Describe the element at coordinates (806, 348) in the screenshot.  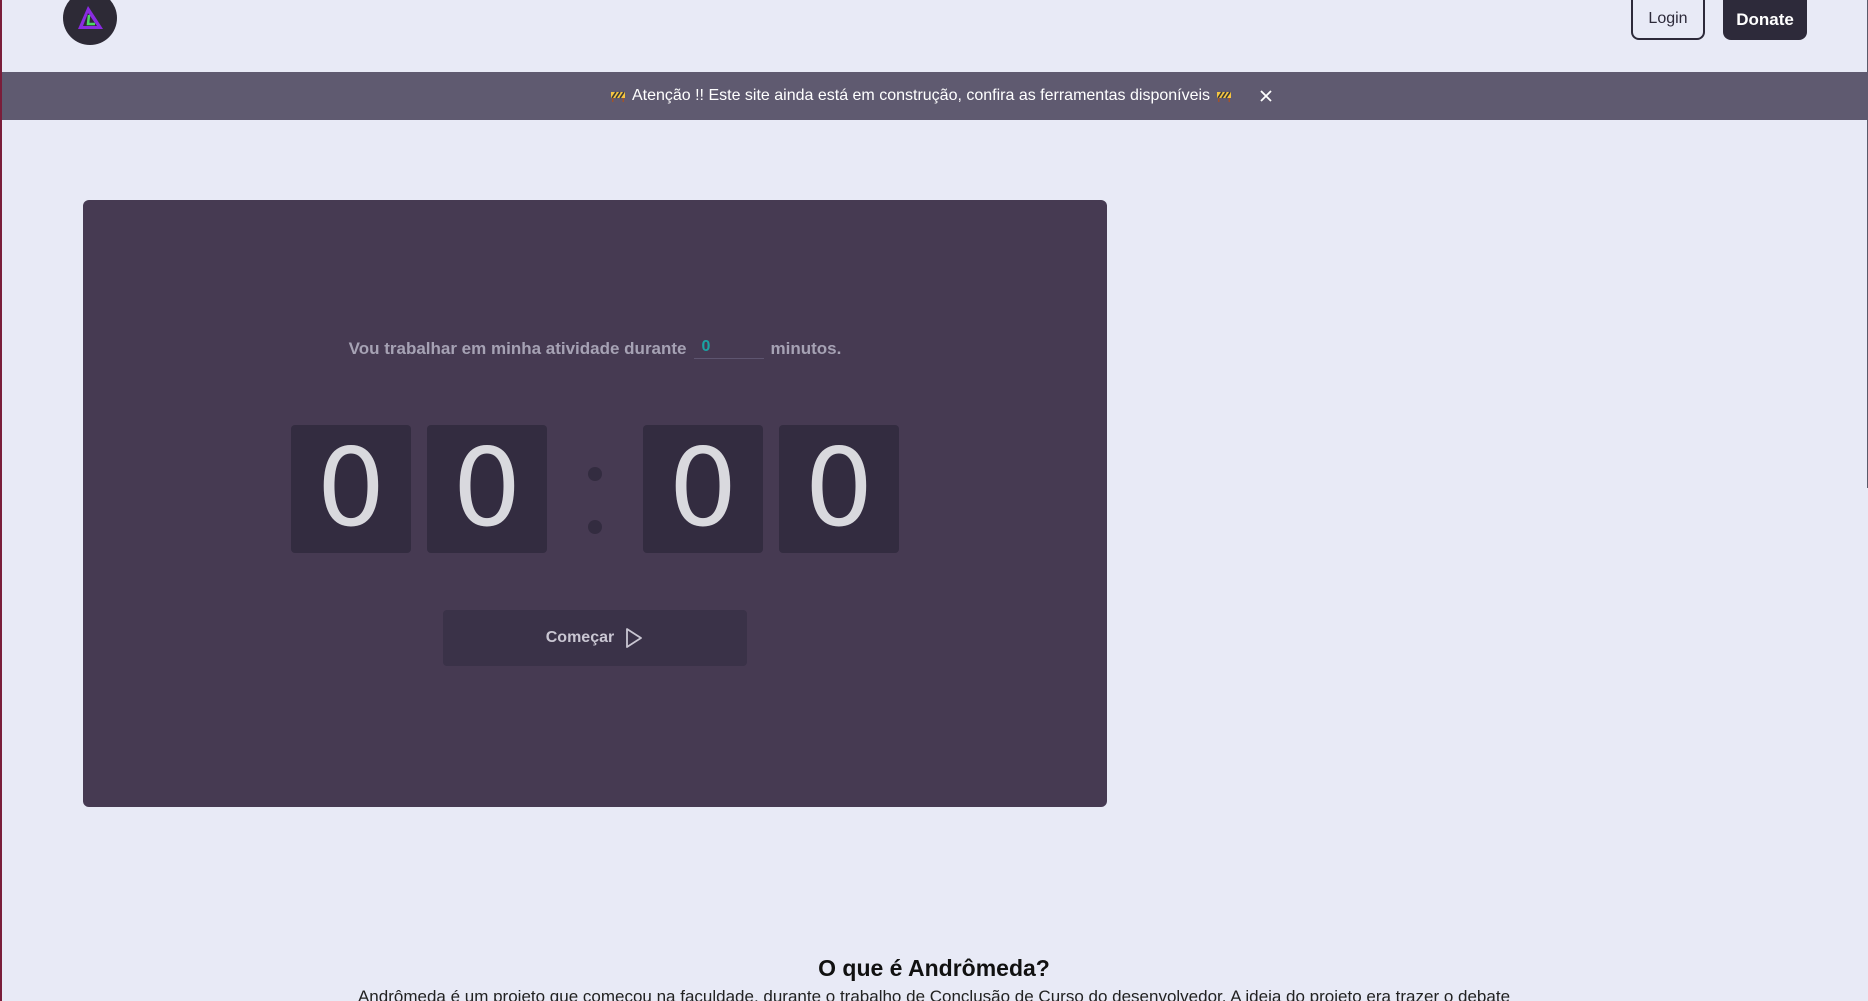
I see `duration-suffix: minutos.` at that location.